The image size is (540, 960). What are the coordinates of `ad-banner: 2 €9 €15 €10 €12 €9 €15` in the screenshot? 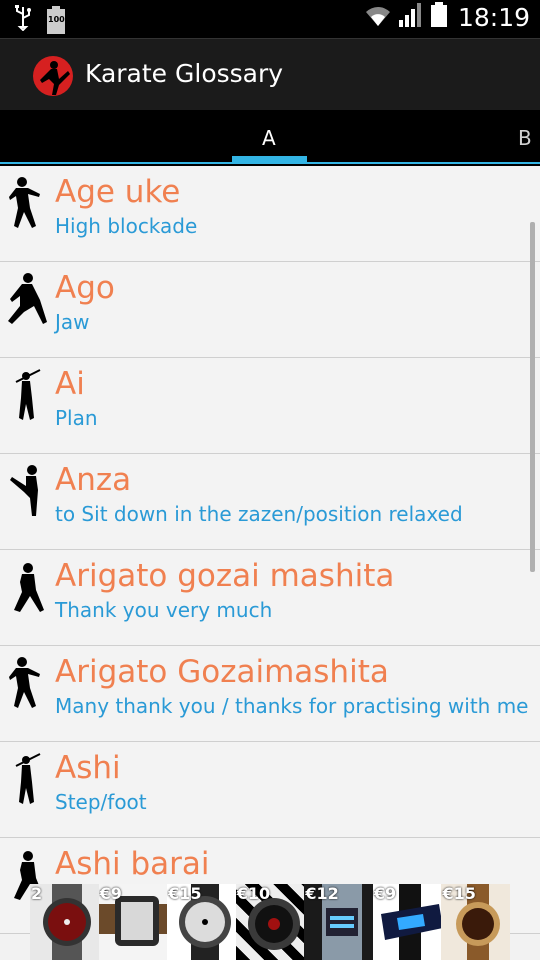 It's located at (270, 922).